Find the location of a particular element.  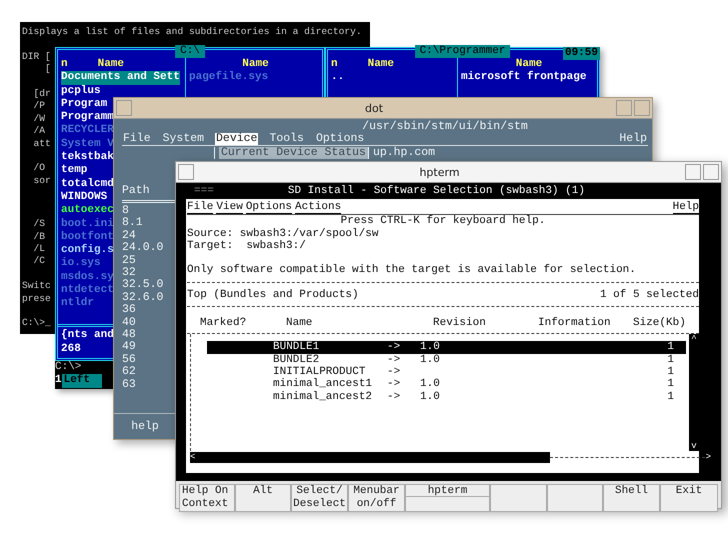

software-name: BUNDLE1 is located at coordinates (296, 347).